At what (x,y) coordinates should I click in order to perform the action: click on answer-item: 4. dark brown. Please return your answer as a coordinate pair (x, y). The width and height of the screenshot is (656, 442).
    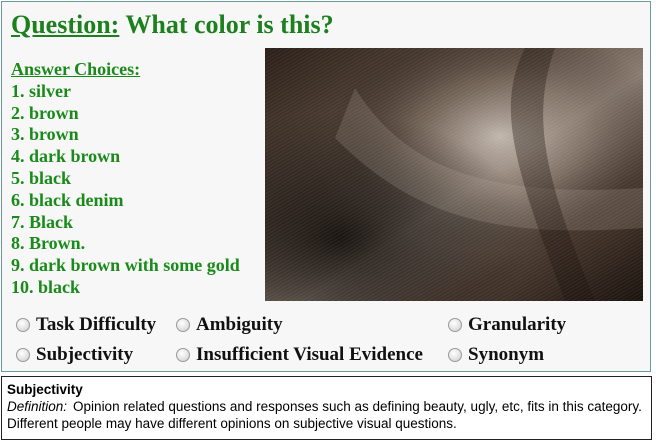
    Looking at the image, I should click on (66, 156).